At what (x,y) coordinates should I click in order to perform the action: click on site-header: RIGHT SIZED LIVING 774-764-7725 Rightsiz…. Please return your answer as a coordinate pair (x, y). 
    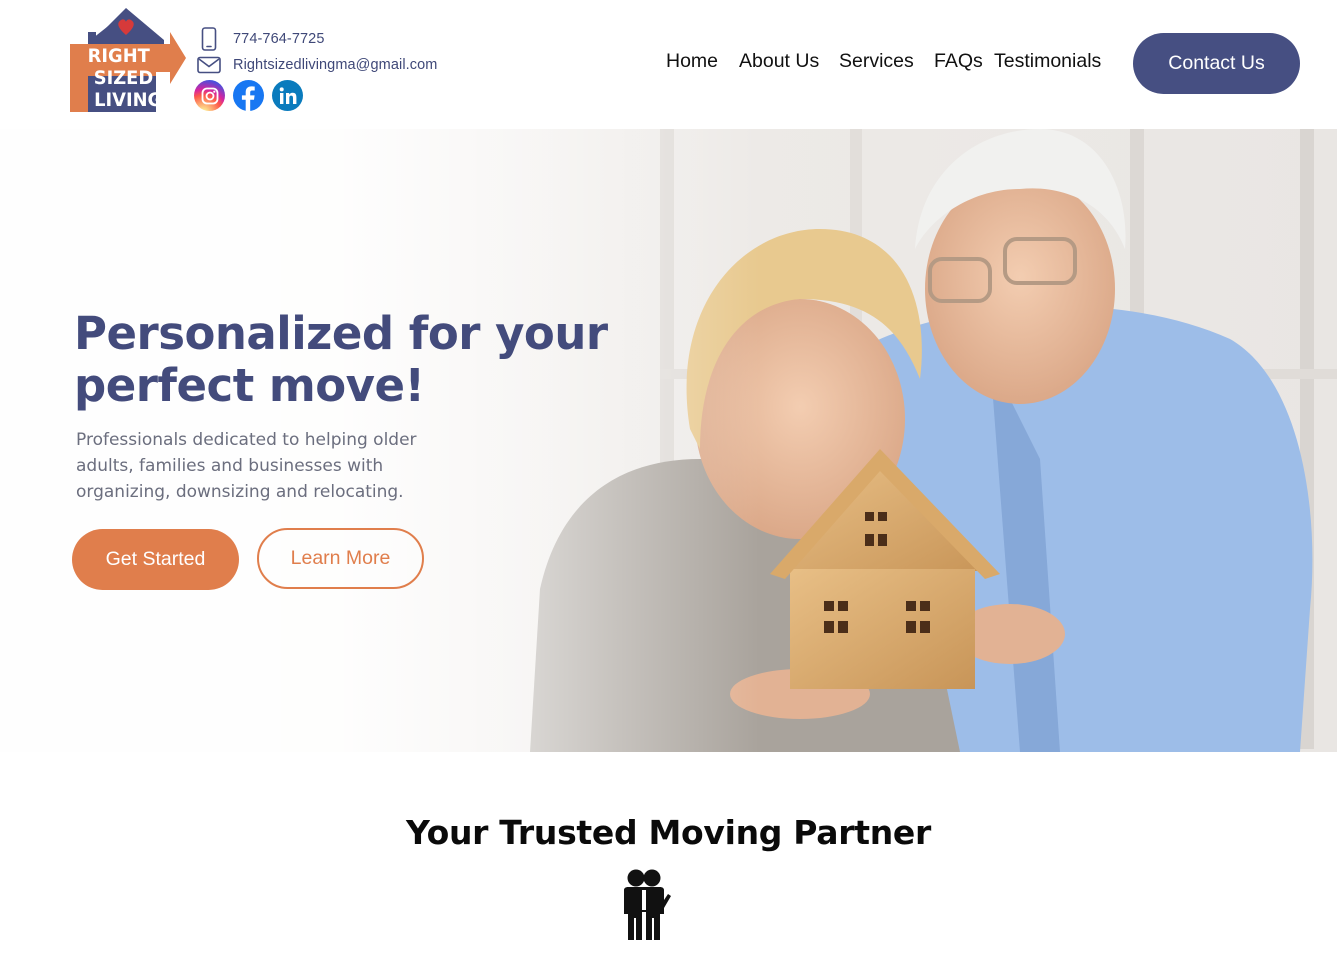
    Looking at the image, I should click on (668, 64).